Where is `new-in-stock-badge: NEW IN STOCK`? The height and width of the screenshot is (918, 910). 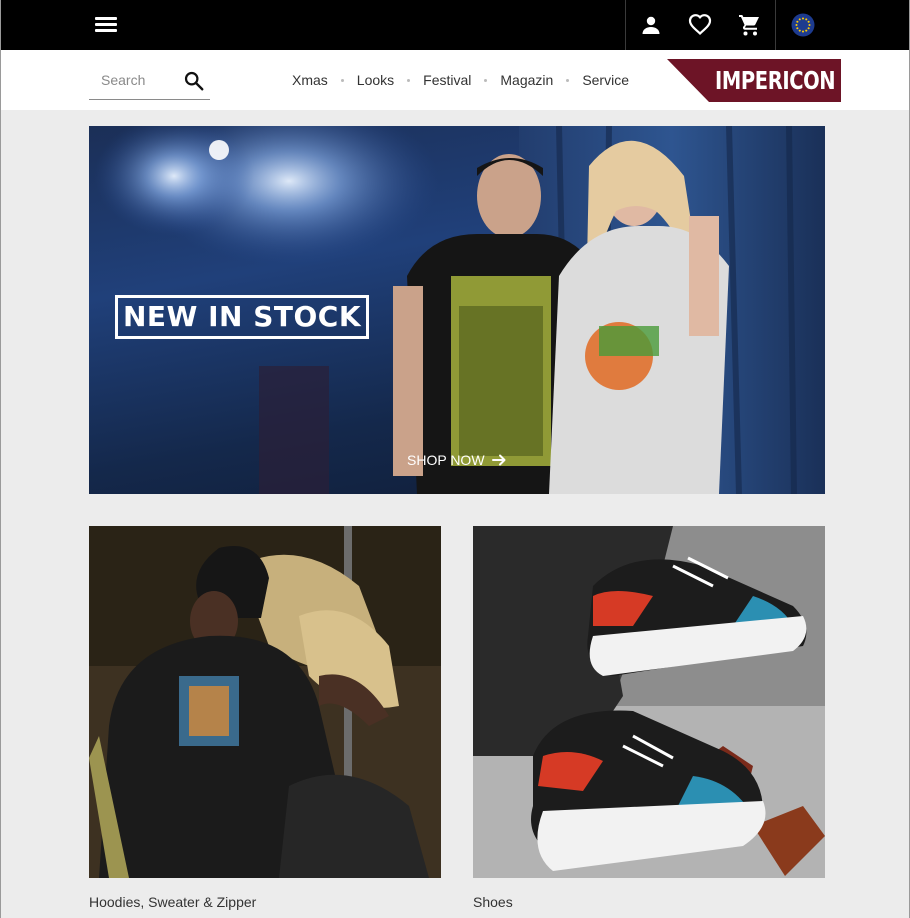 new-in-stock-badge: NEW IN STOCK is located at coordinates (242, 317).